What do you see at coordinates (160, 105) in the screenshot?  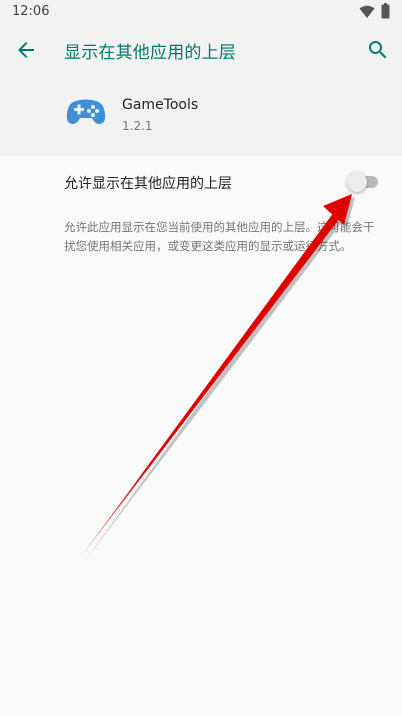 I see `app-name: GameTools` at bounding box center [160, 105].